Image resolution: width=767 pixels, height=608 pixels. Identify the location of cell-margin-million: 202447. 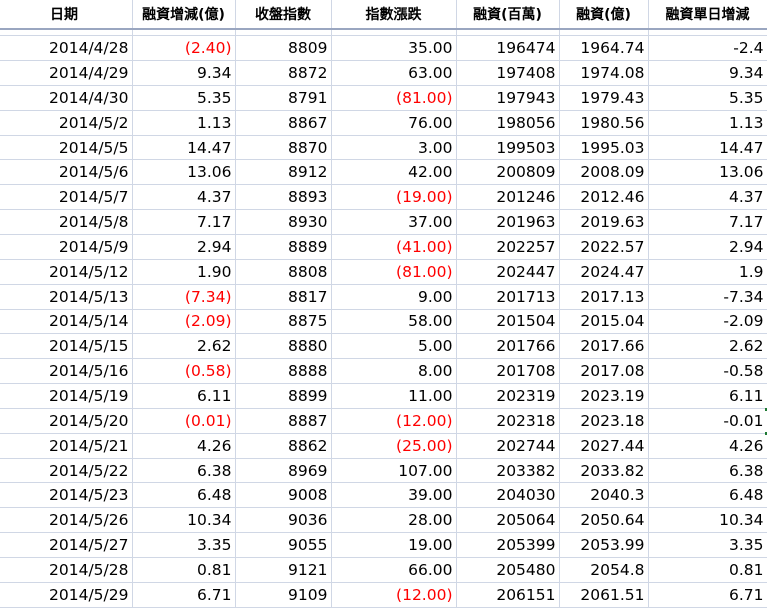
(508, 272).